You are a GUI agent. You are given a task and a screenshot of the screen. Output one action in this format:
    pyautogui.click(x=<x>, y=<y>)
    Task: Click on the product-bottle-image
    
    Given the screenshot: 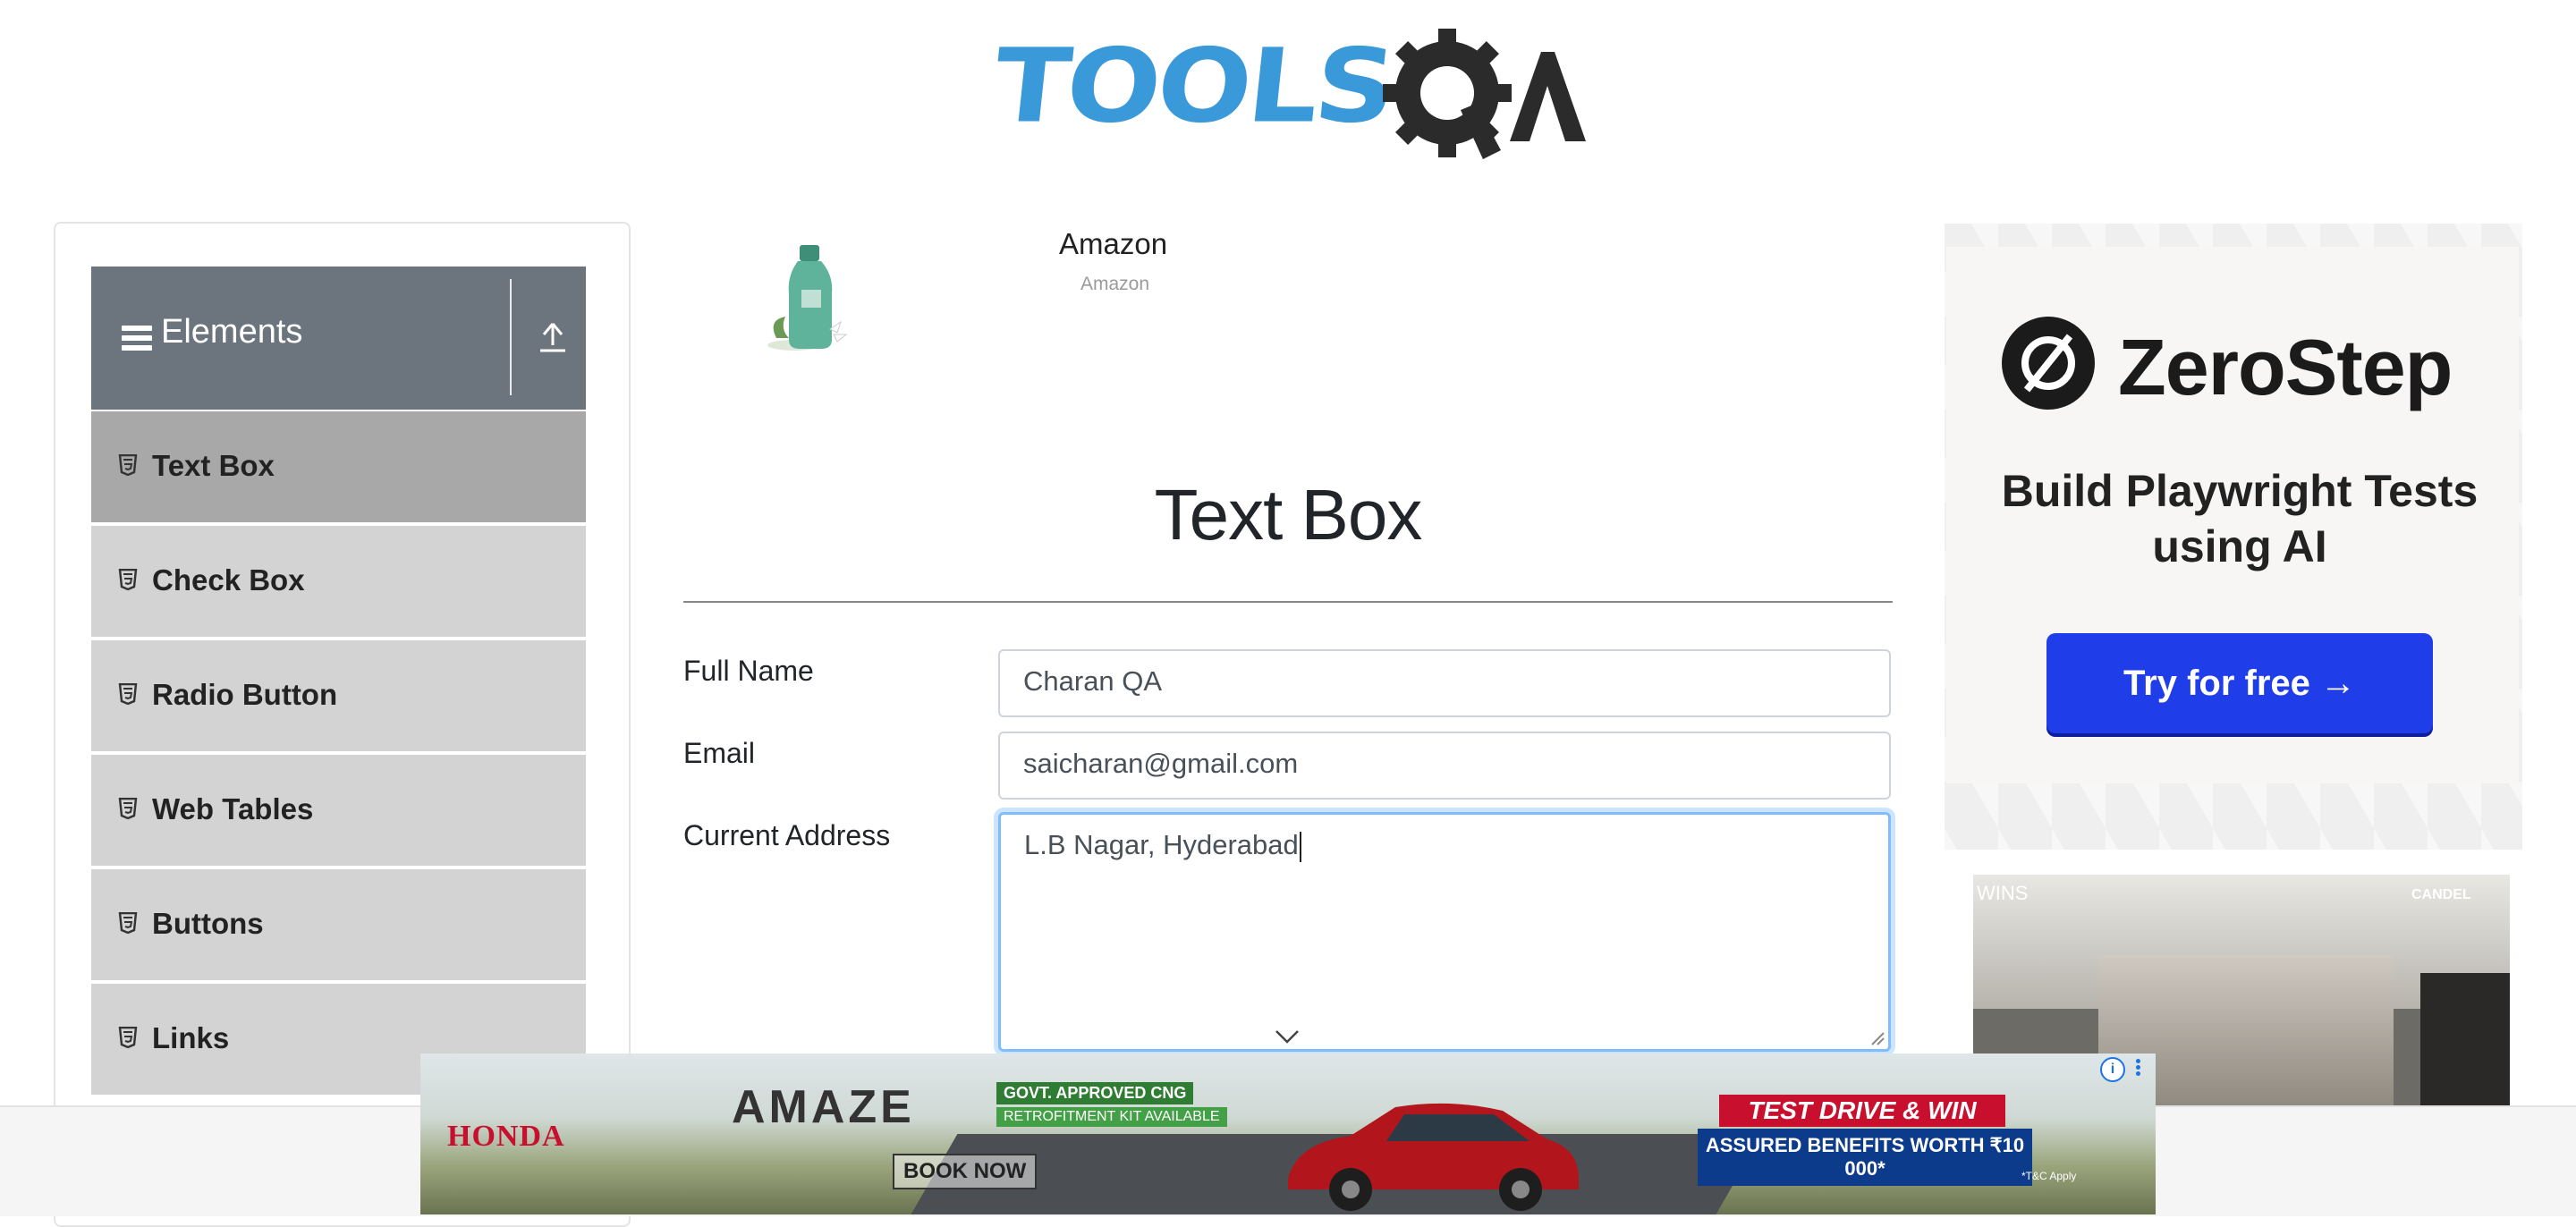 What is the action you would take?
    pyautogui.click(x=808, y=298)
    